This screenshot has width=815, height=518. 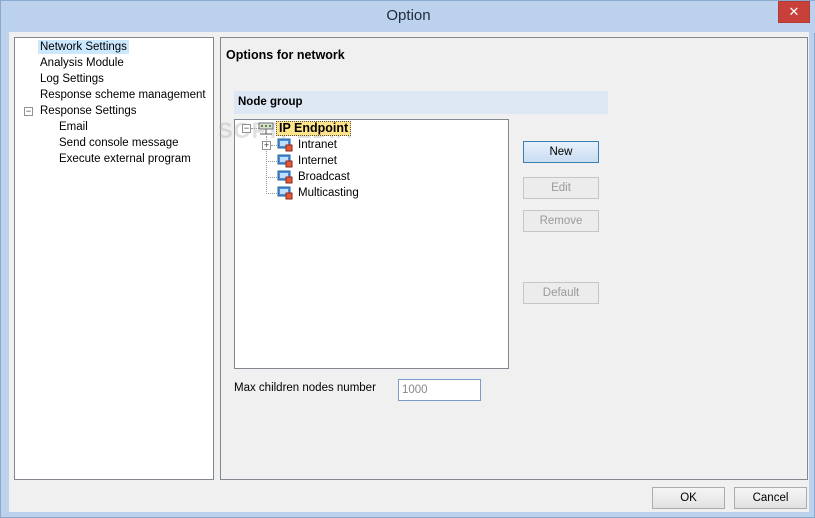 What do you see at coordinates (324, 177) in the screenshot?
I see `tree-node-broadcast: Broadcast` at bounding box center [324, 177].